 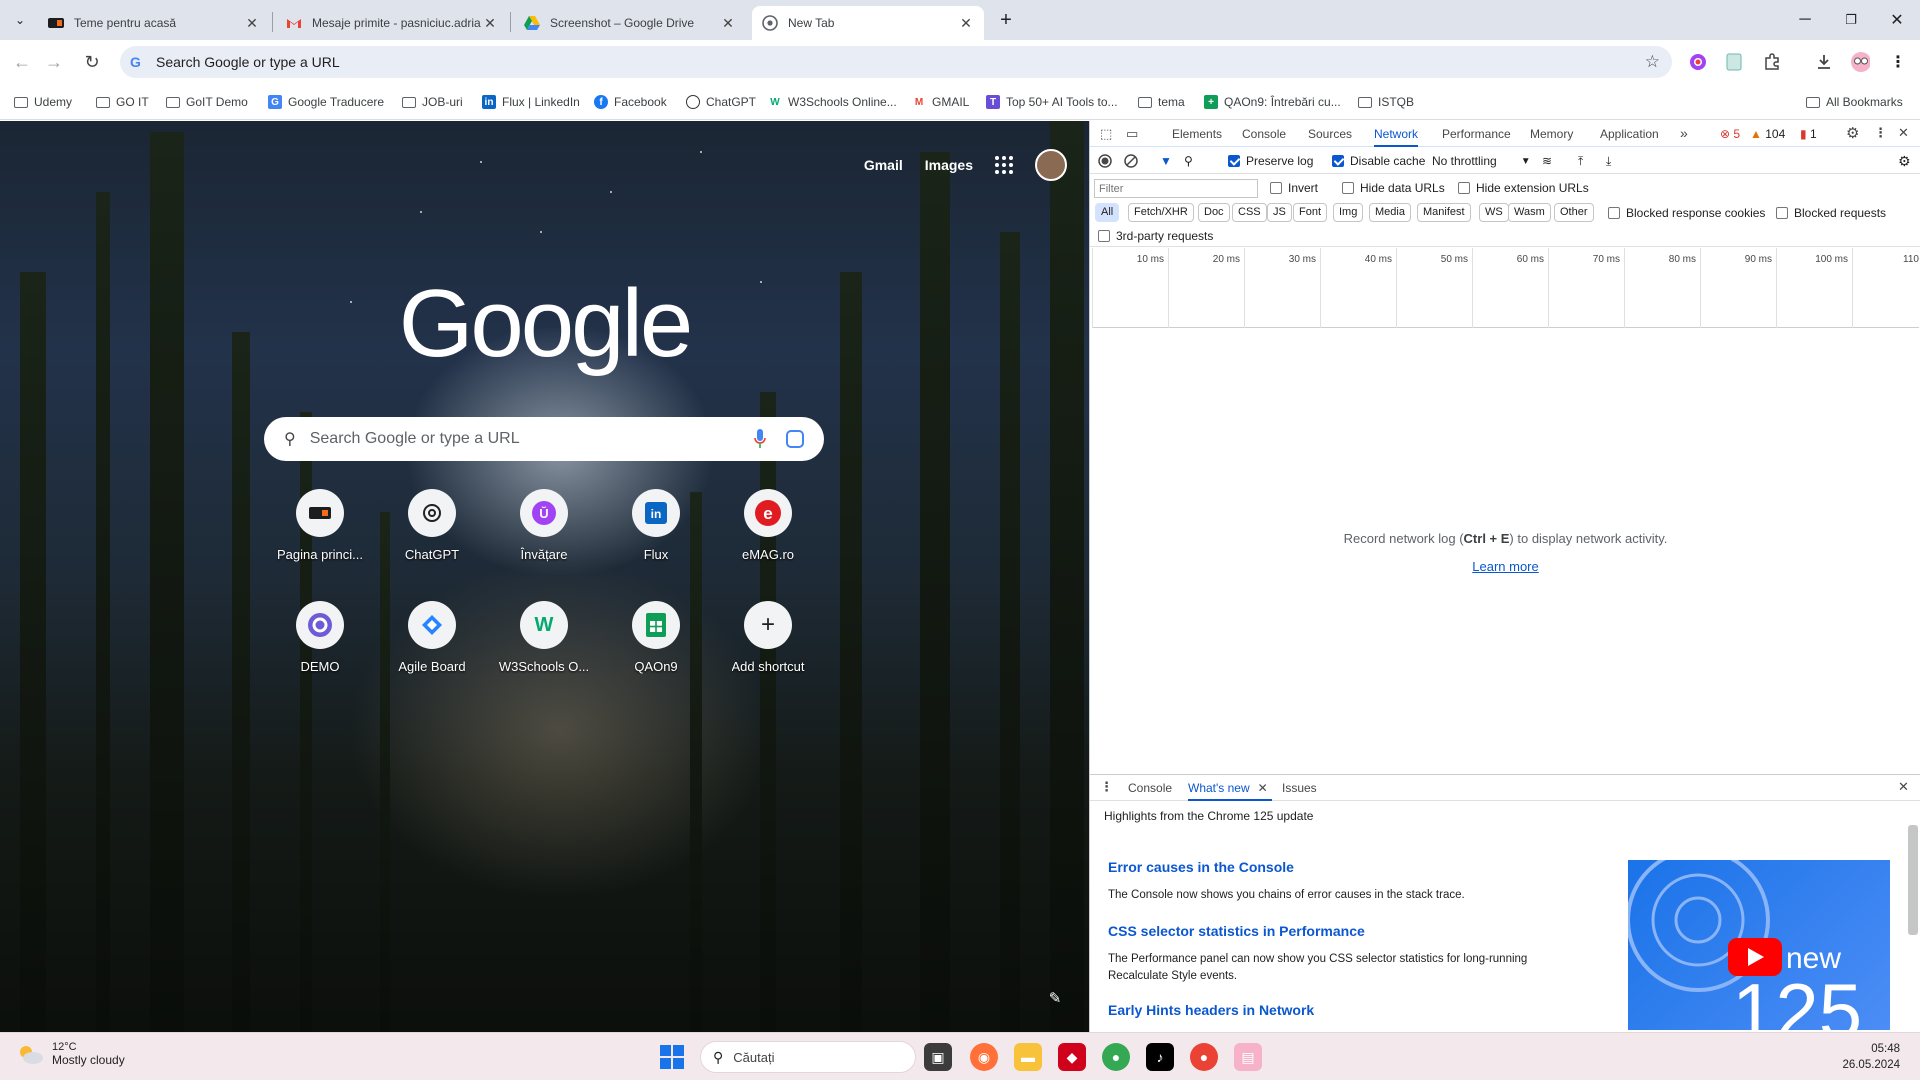 I want to click on filter-manifest: Manifest, so click(x=1444, y=212).